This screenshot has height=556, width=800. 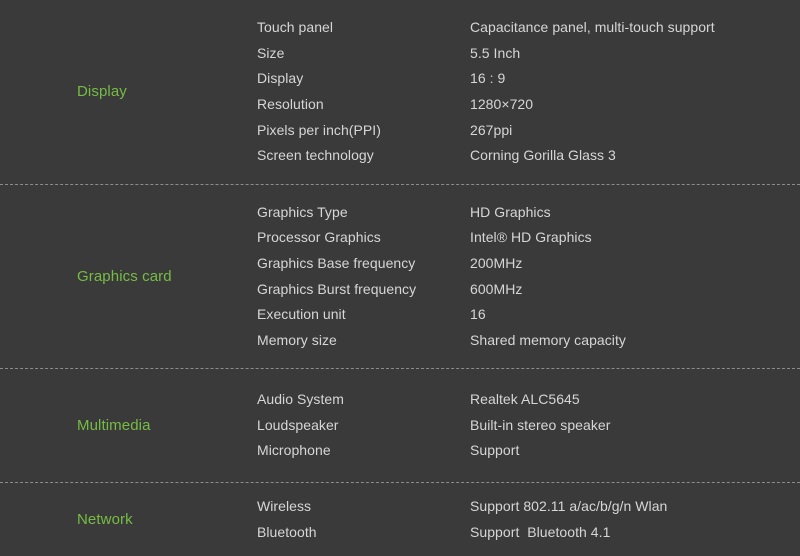 I want to click on spec-key: Screen technology, so click(x=315, y=155).